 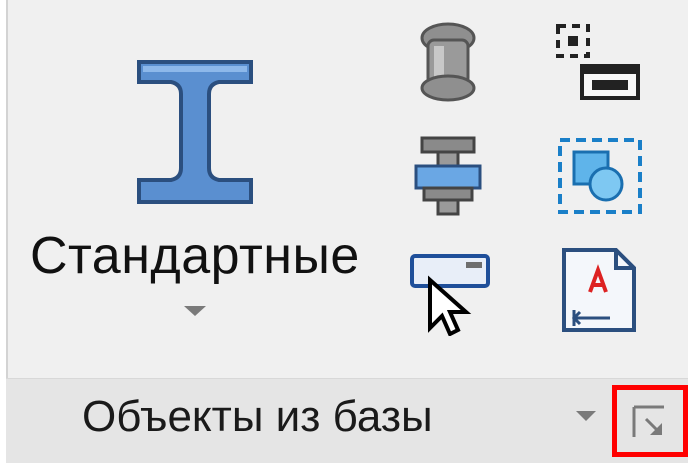 I want to click on selection-frame-shapes-button, so click(x=600, y=178).